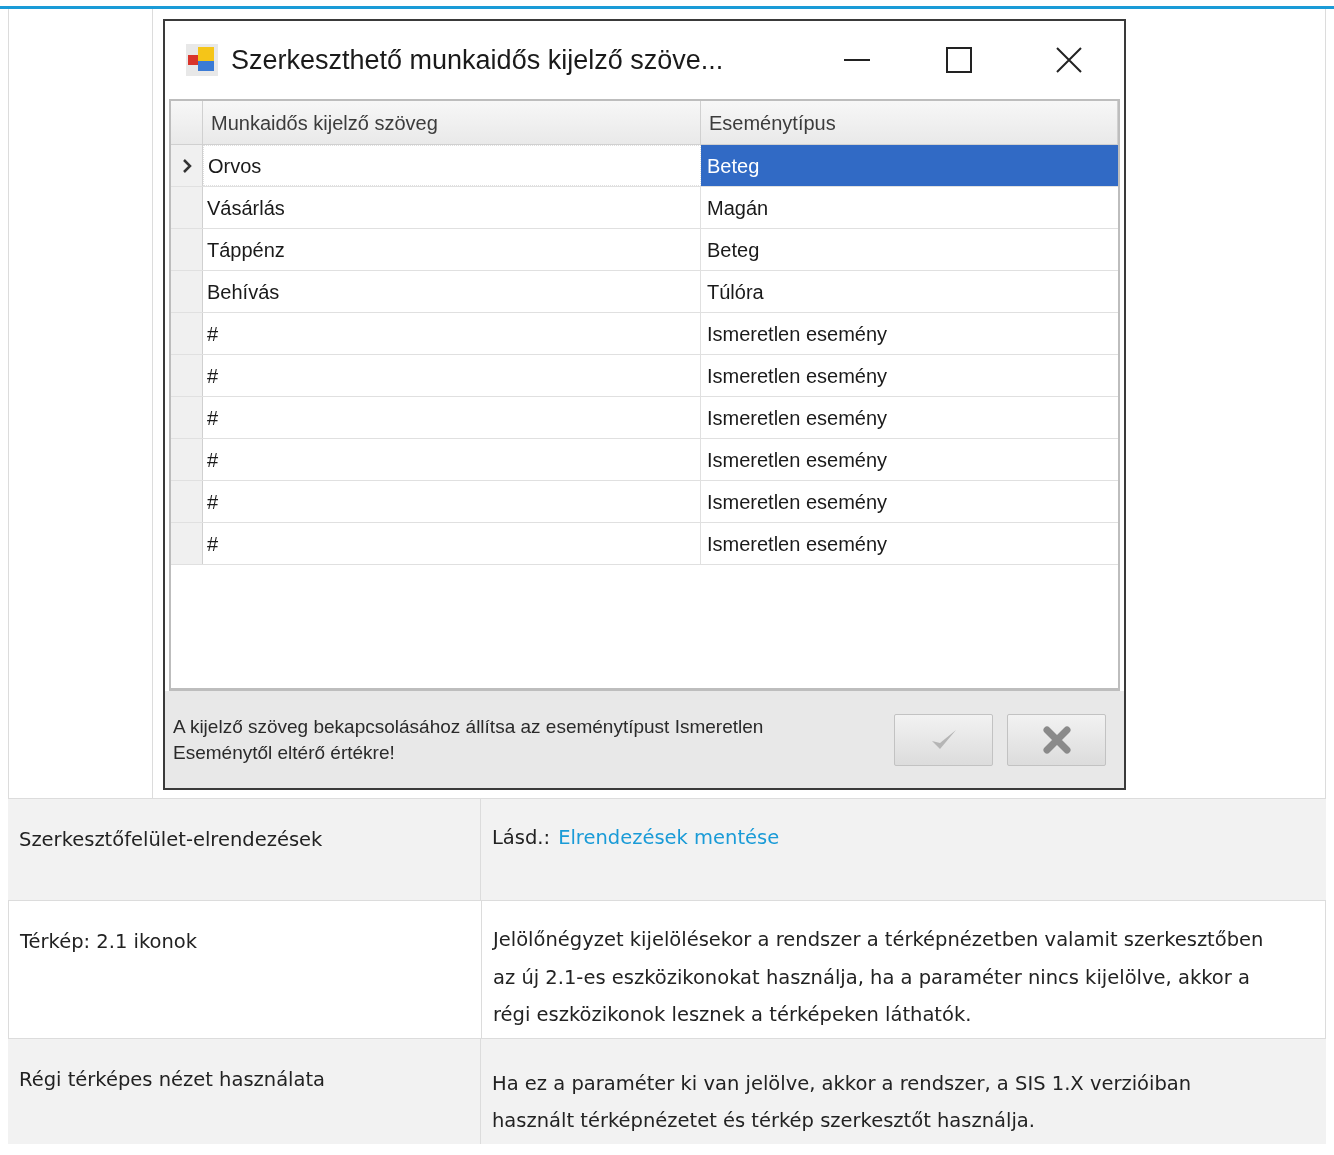 This screenshot has height=1155, width=1334. Describe the element at coordinates (735, 292) in the screenshot. I see `table-cell-text: Túlóra` at that location.